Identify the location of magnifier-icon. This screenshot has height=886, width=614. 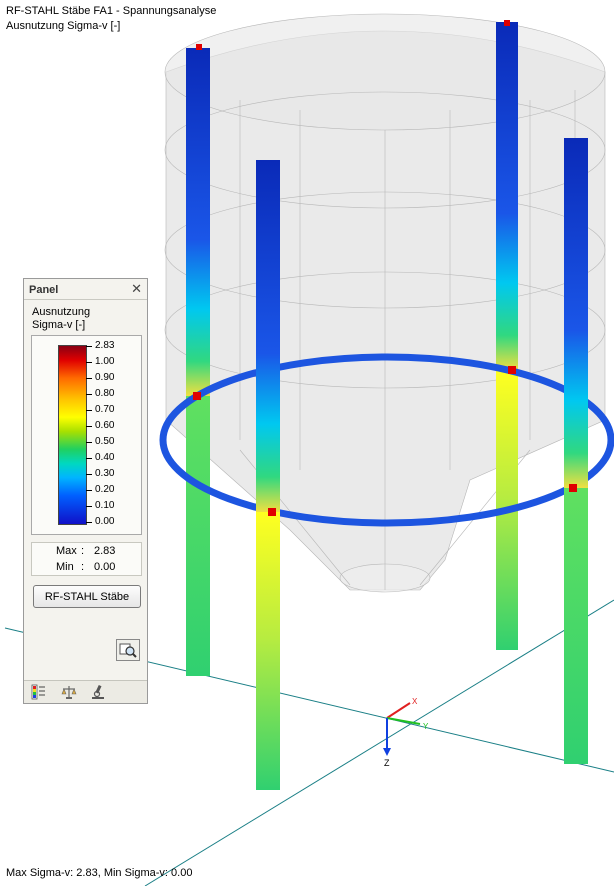
(128, 650).